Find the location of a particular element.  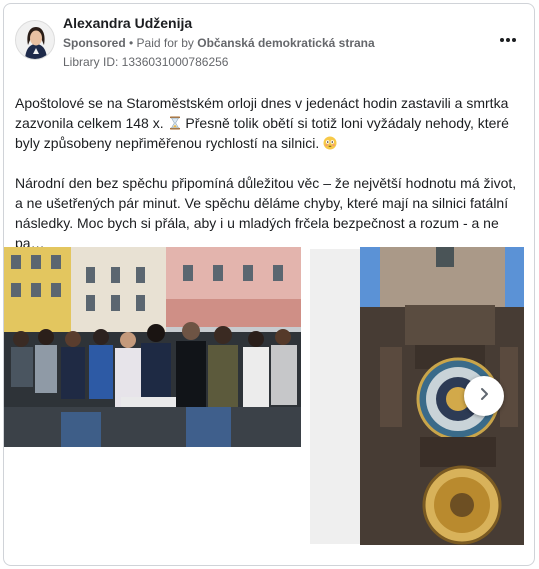

payer-name: Občanská demokratická strana is located at coordinates (285, 43).